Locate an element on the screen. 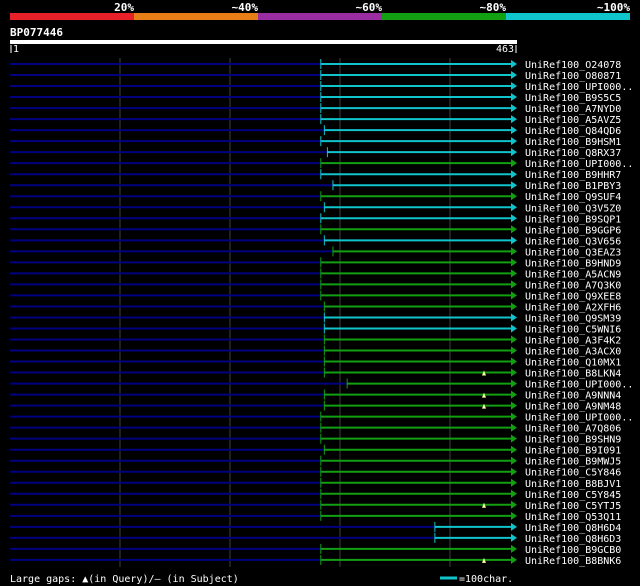 This screenshot has width=640, height=586. identity-scale-bar is located at coordinates (320, 16).